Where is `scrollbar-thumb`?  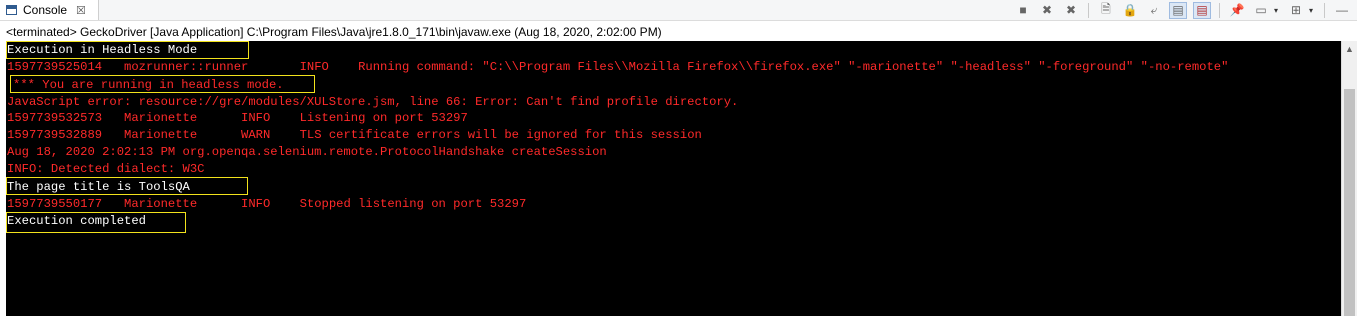 scrollbar-thumb is located at coordinates (1349, 202).